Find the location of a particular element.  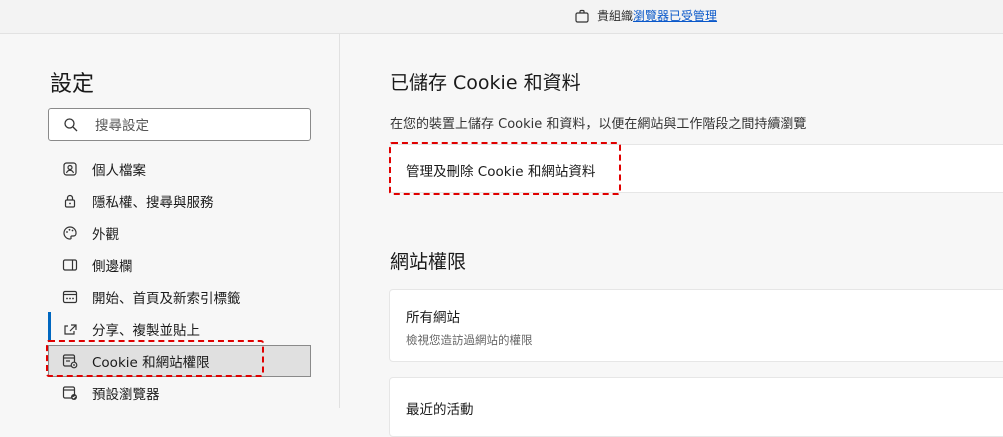

sidebar-item-label: 開始、首頁及新索引標籤 is located at coordinates (166, 299).